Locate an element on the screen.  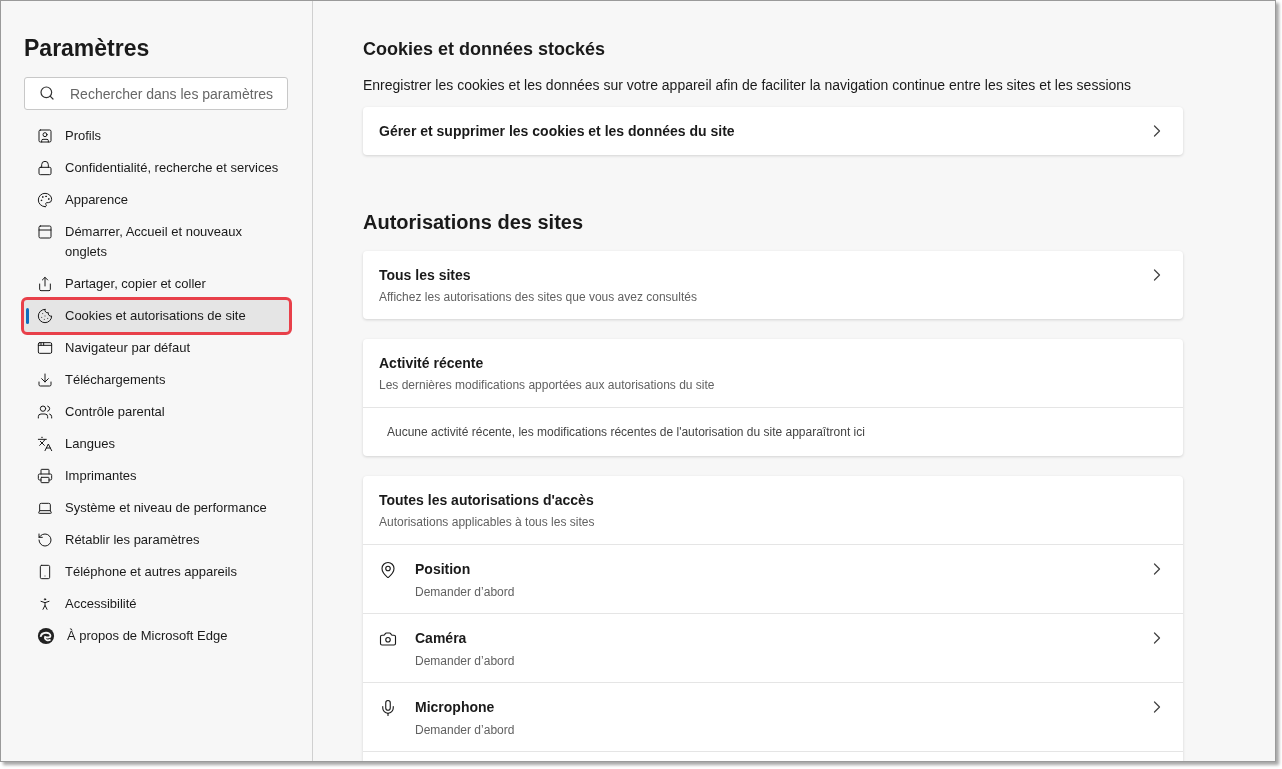
sidebar-item: Langues is located at coordinates (156, 444).